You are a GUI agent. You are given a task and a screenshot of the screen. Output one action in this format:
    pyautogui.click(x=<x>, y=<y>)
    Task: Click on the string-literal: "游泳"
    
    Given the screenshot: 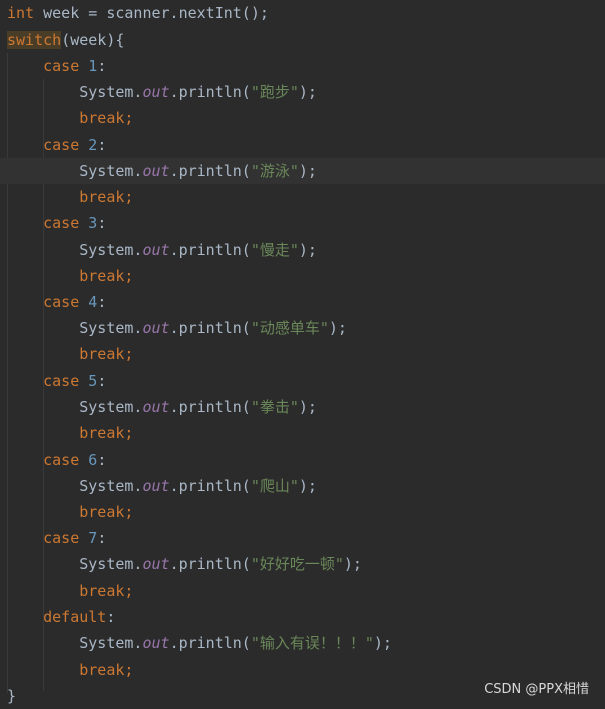 What is the action you would take?
    pyautogui.click(x=274, y=171)
    